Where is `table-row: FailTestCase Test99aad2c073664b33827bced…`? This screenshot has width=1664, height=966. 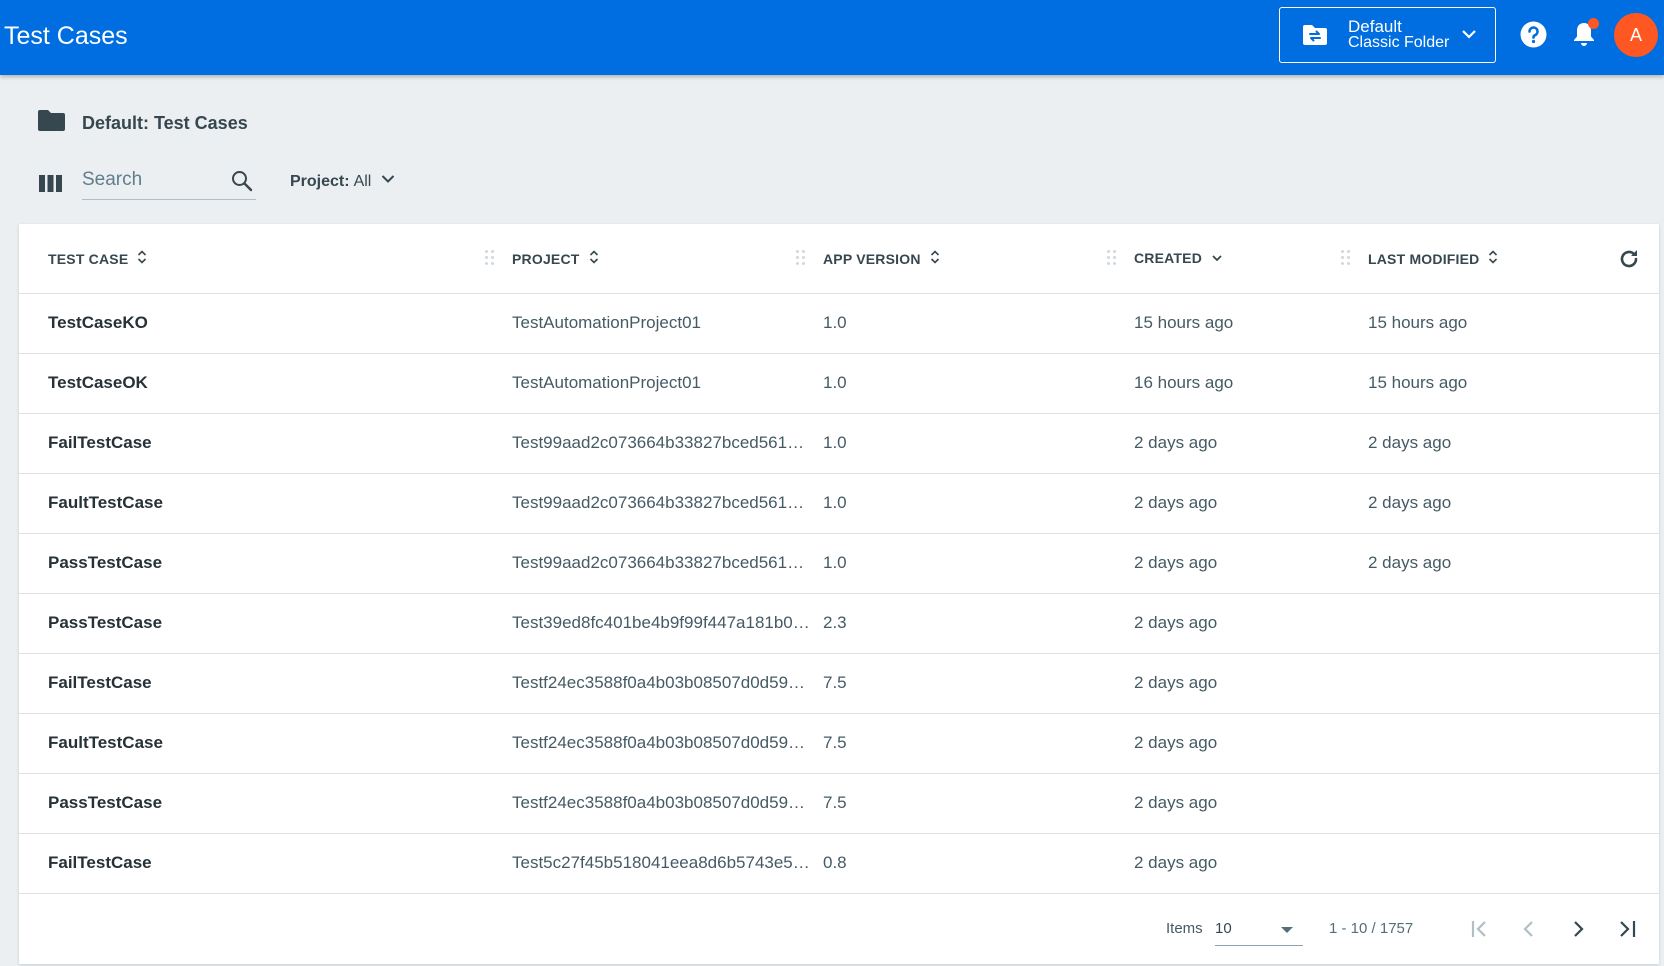
table-row: FailTestCase Test99aad2c073664b33827bced… is located at coordinates (839, 444).